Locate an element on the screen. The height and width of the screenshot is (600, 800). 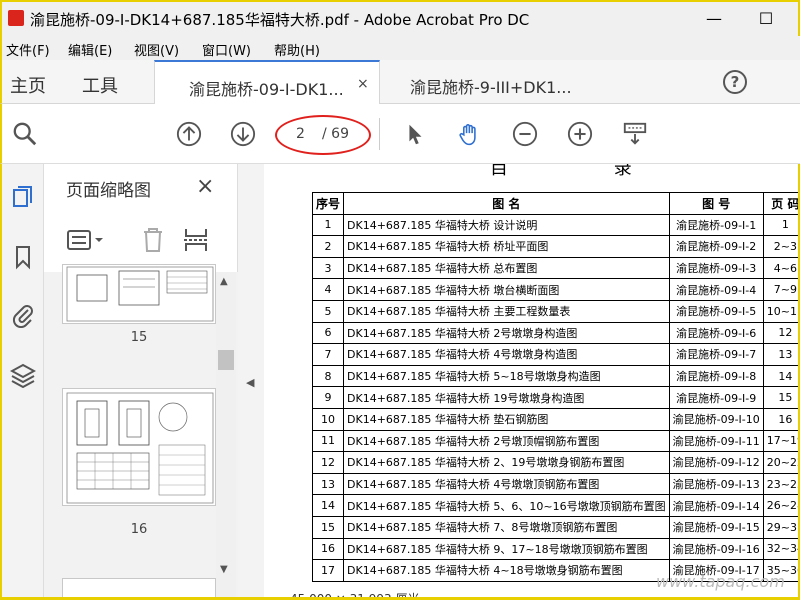
table-row: 10 DK14+687.185 华福特大桥 垫石钢筋图 渝昆施桥-09-I-10 16 is located at coordinates (554, 419).